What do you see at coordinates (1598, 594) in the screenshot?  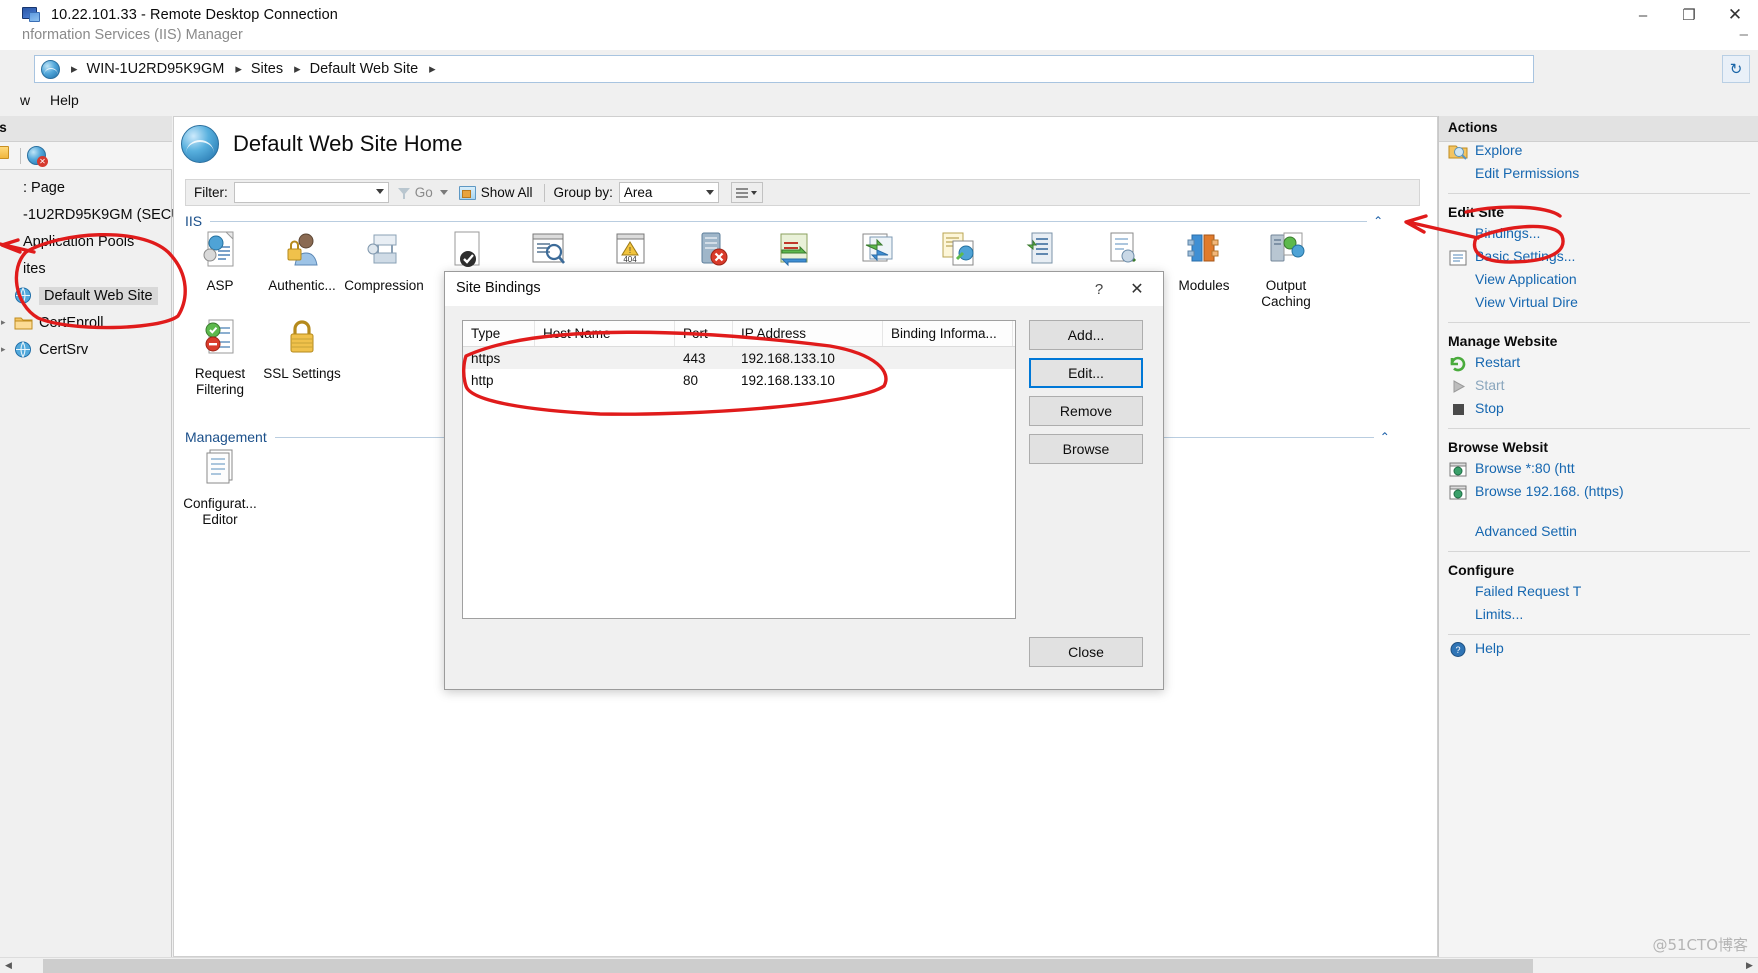 I see `action-item-failed-request-t: Failed Request T` at bounding box center [1598, 594].